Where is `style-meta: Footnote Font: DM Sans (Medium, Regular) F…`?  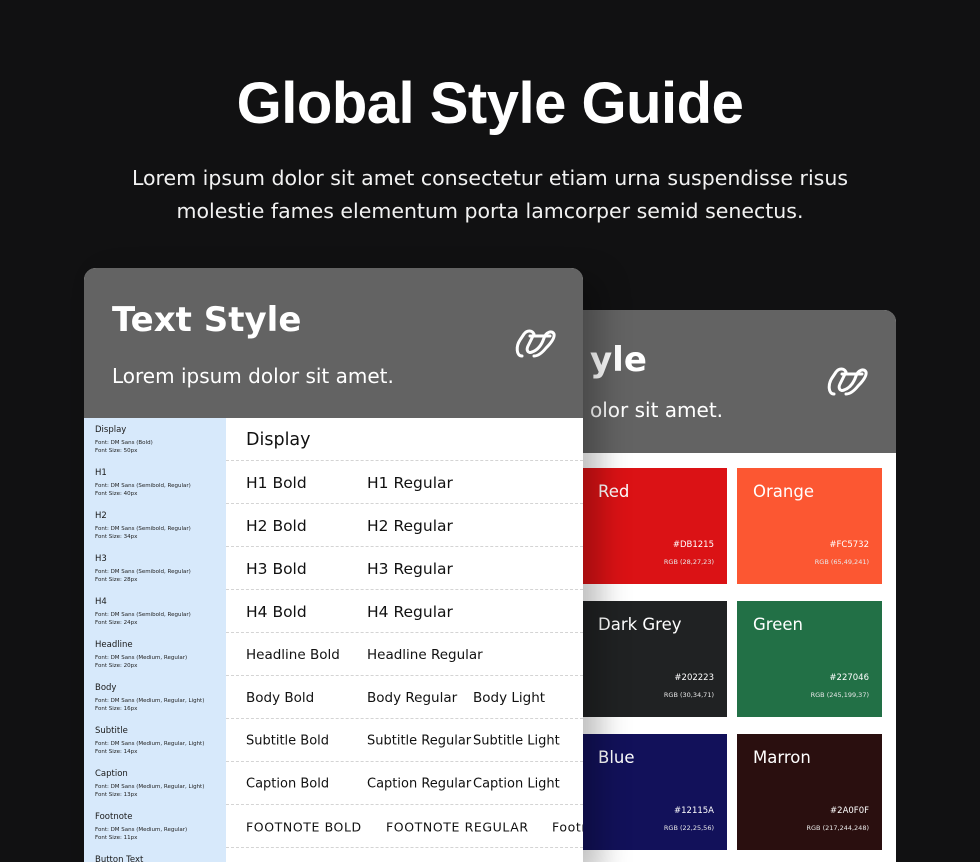 style-meta: Footnote Font: DM Sans (Medium, Regular) F… is located at coordinates (160, 827).